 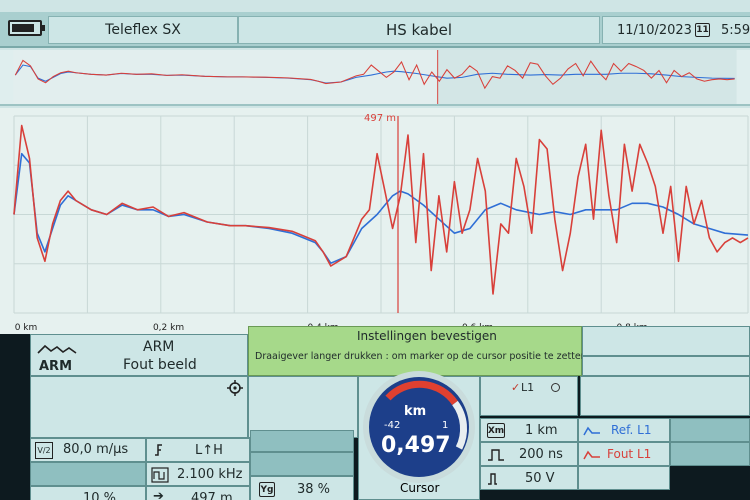 I want to click on legend-fault-label: Fout L1, so click(x=629, y=454).